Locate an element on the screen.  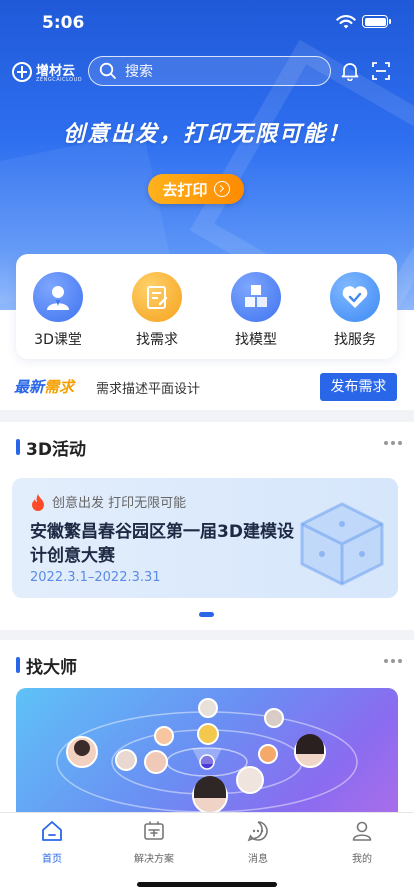
demand-description: 需求描述平面设计 is located at coordinates (148, 387).